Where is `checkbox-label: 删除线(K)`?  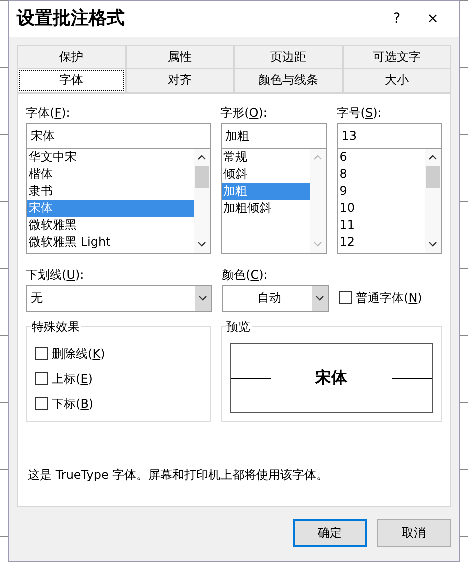 checkbox-label: 删除线(K) is located at coordinates (79, 354).